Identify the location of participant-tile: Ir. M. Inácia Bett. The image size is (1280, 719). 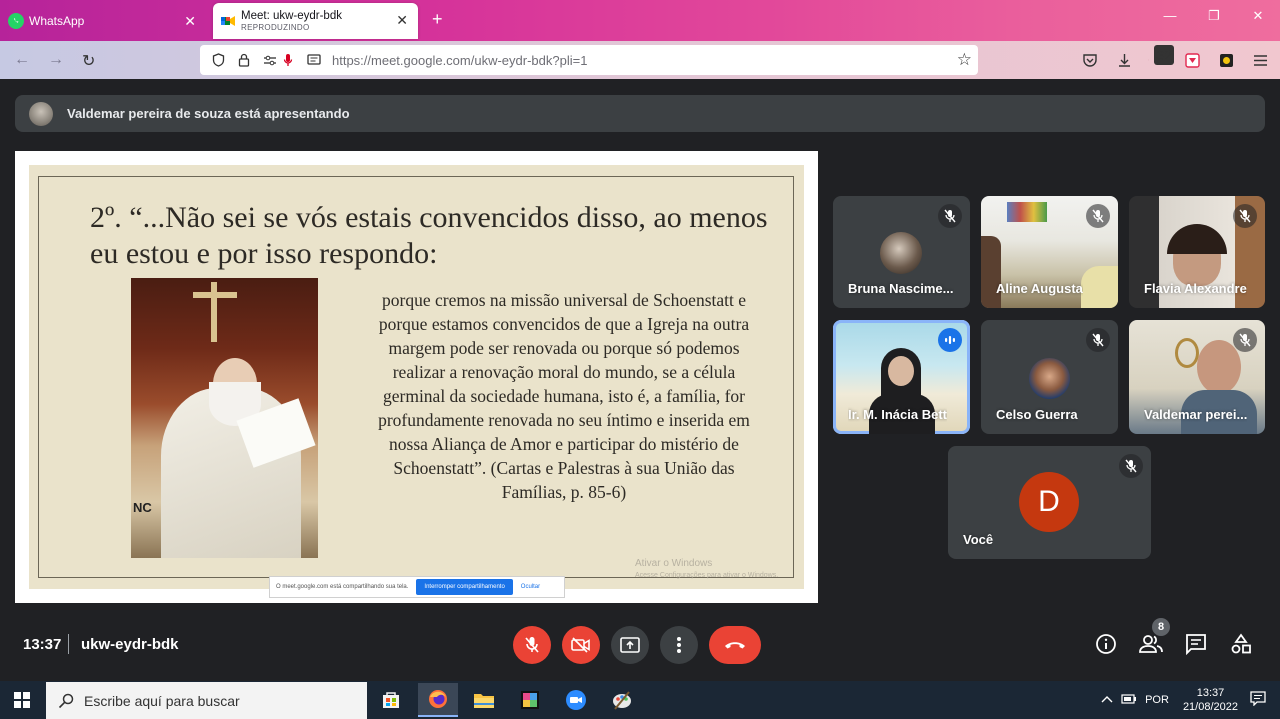
(901, 377).